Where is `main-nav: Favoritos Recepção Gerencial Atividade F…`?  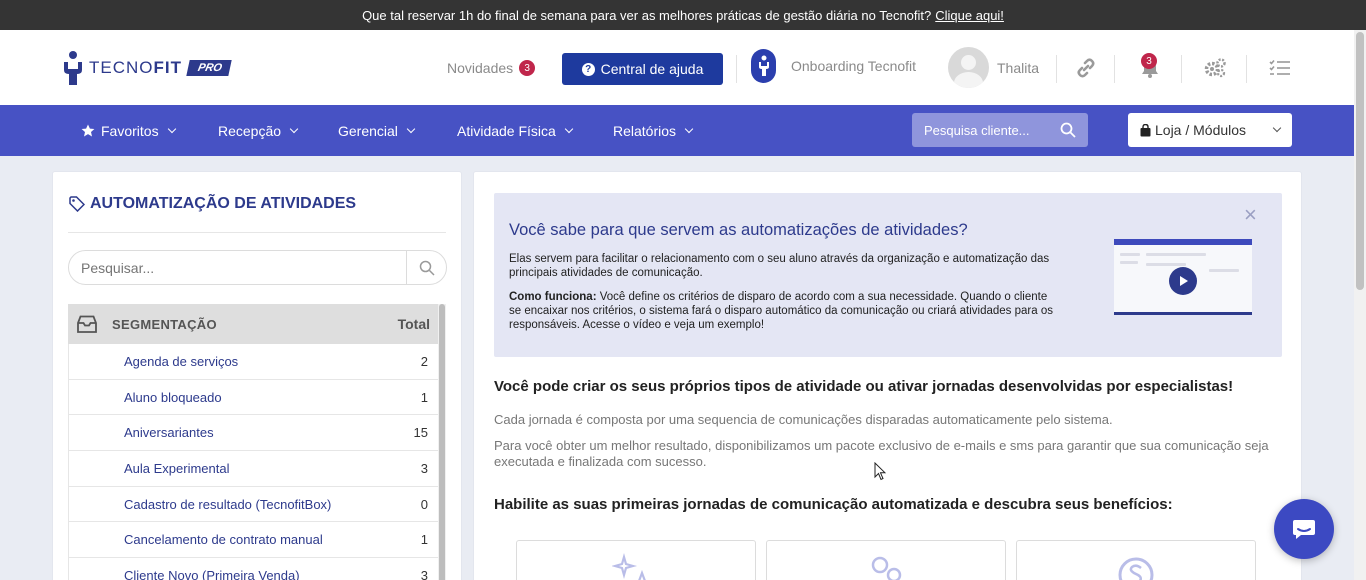
main-nav: Favoritos Recepção Gerencial Atividade F… is located at coordinates (677, 130).